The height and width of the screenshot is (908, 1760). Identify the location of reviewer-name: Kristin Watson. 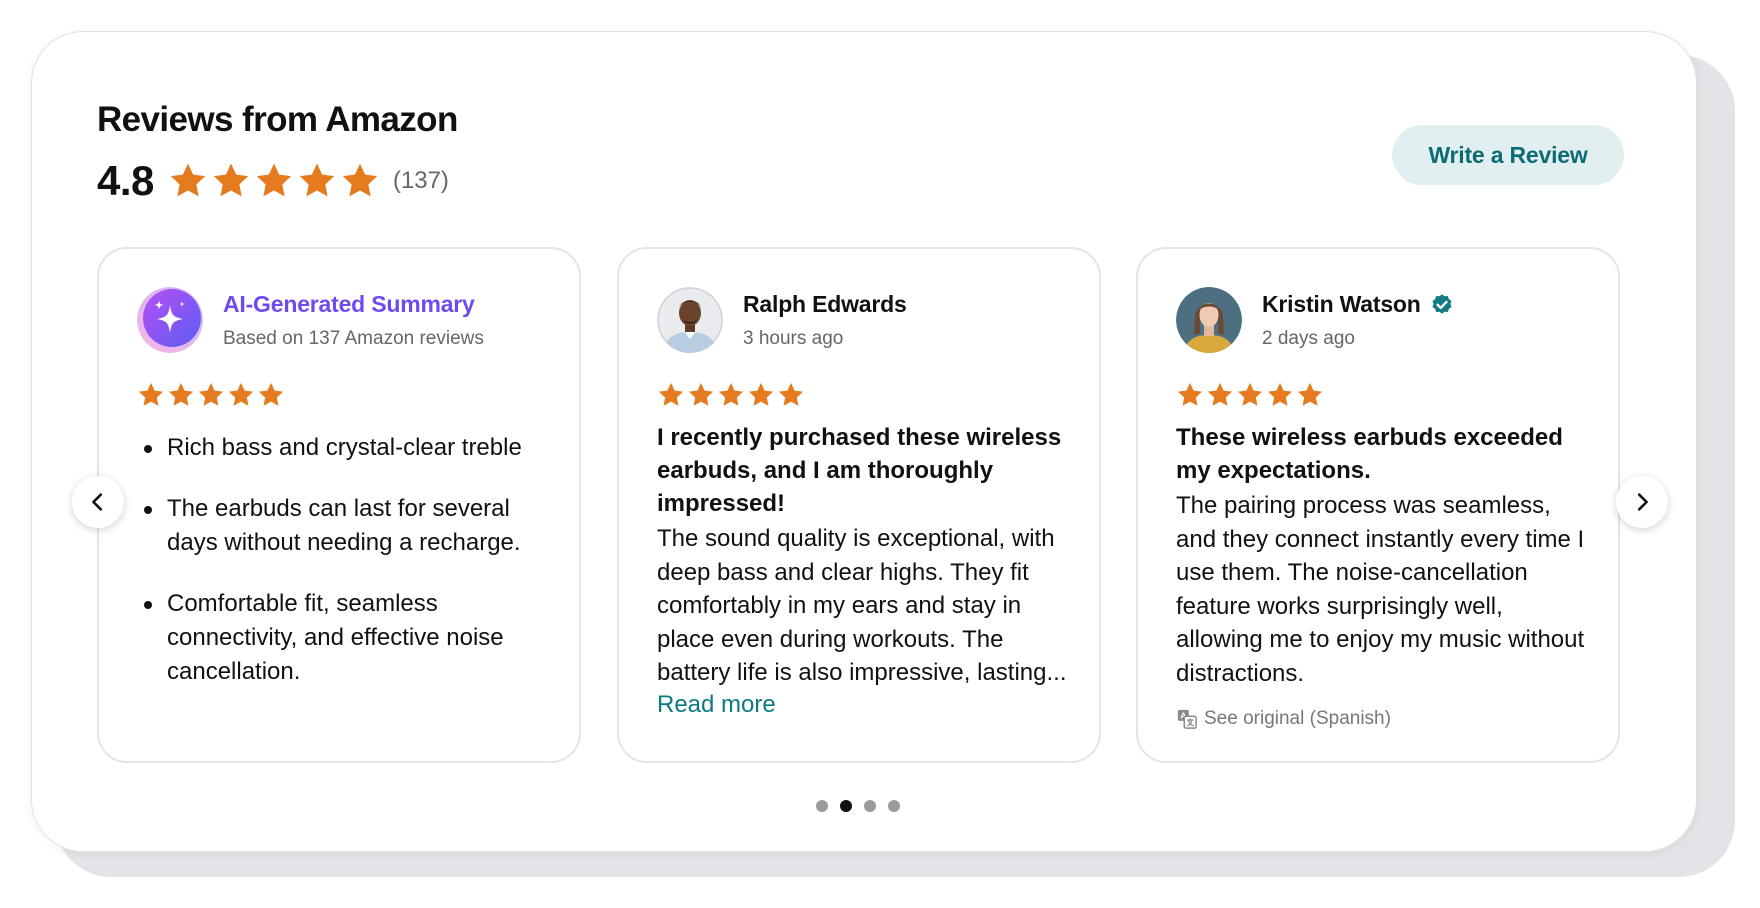
(1341, 303).